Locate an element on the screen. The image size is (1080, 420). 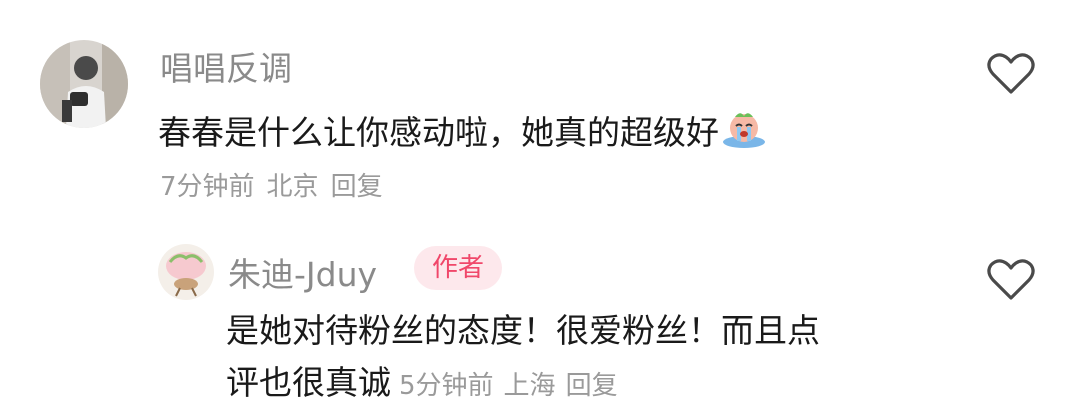
comment-text: 春春是什么让你感动啦，她真的超级好 is located at coordinates (462, 130).